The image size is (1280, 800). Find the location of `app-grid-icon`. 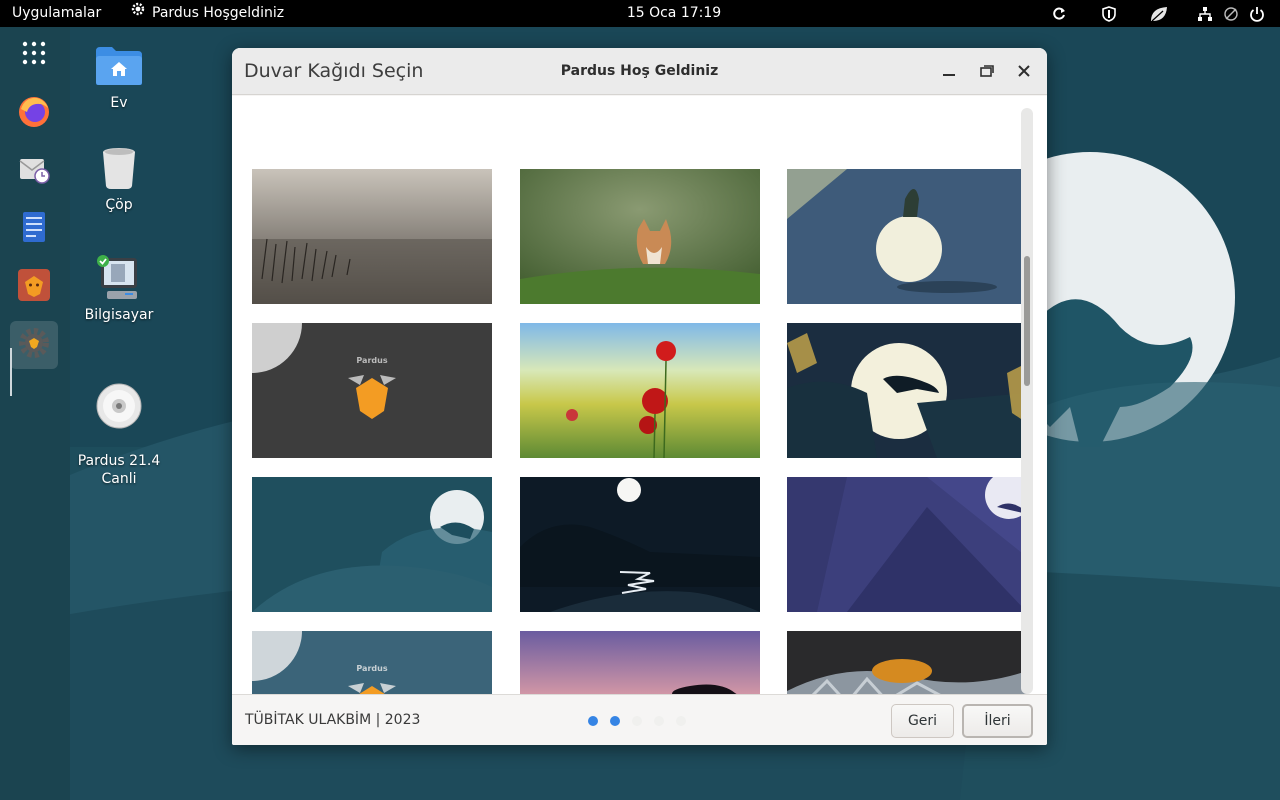

app-grid-icon is located at coordinates (34, 55).